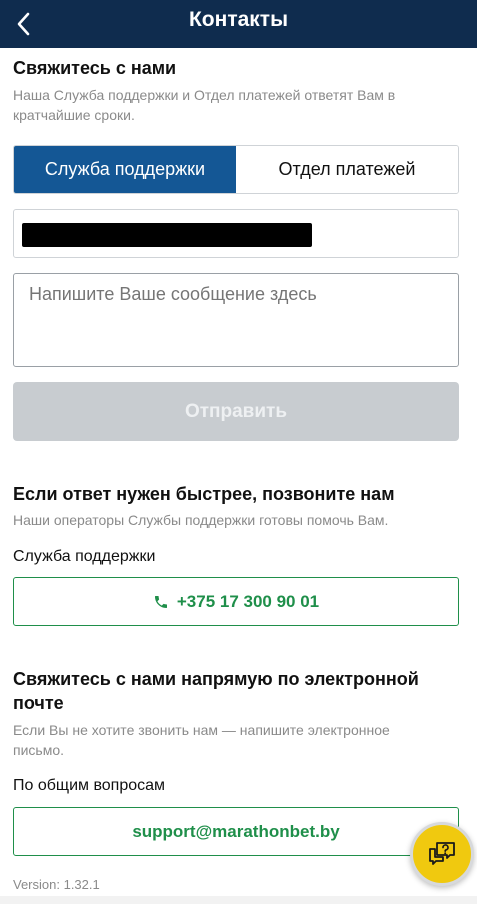 The image size is (477, 904). I want to click on tab-support: Служба поддержки, so click(125, 169).